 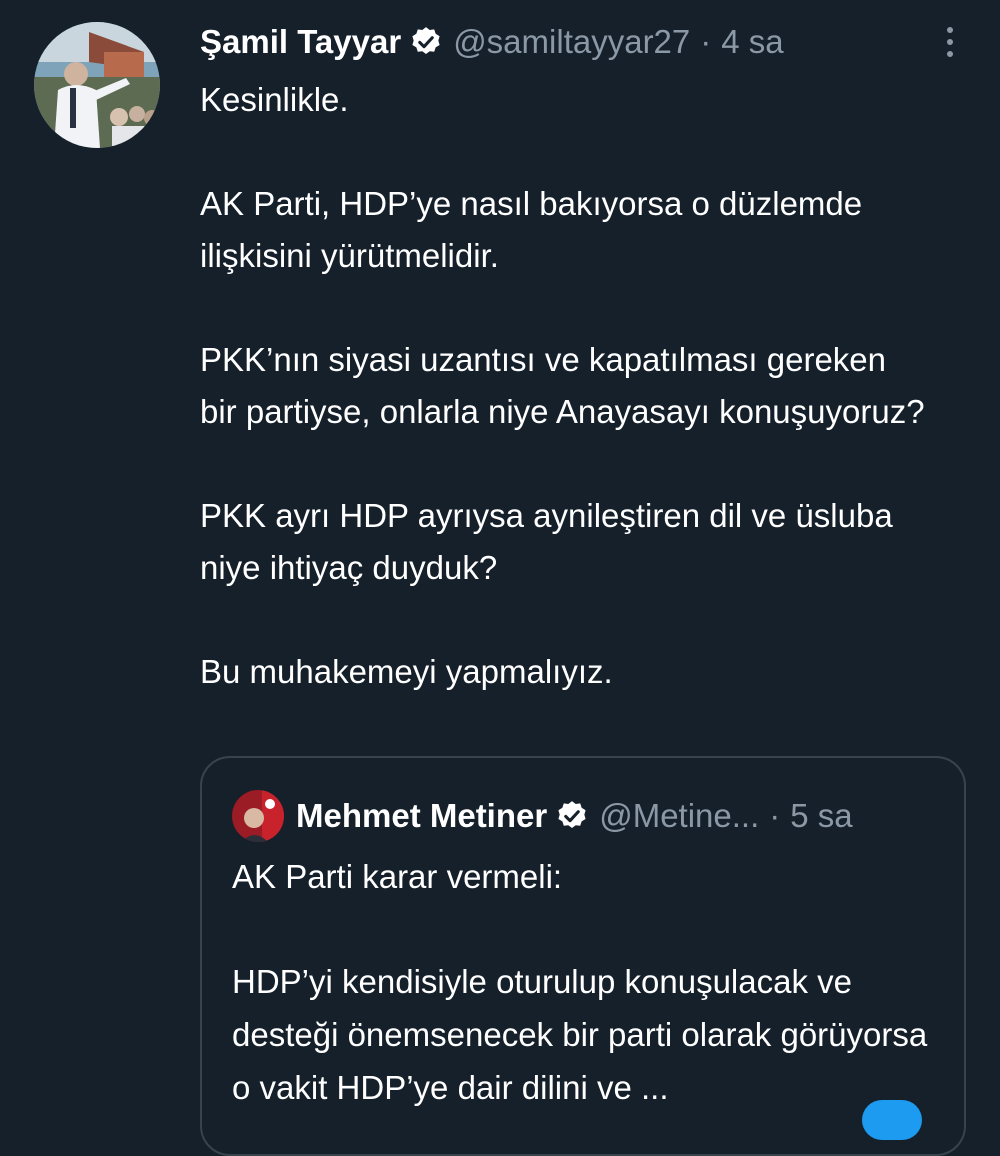 I want to click on tweet-paragraph: Bu muhakemeyi yapmalıyız., so click(x=406, y=671).